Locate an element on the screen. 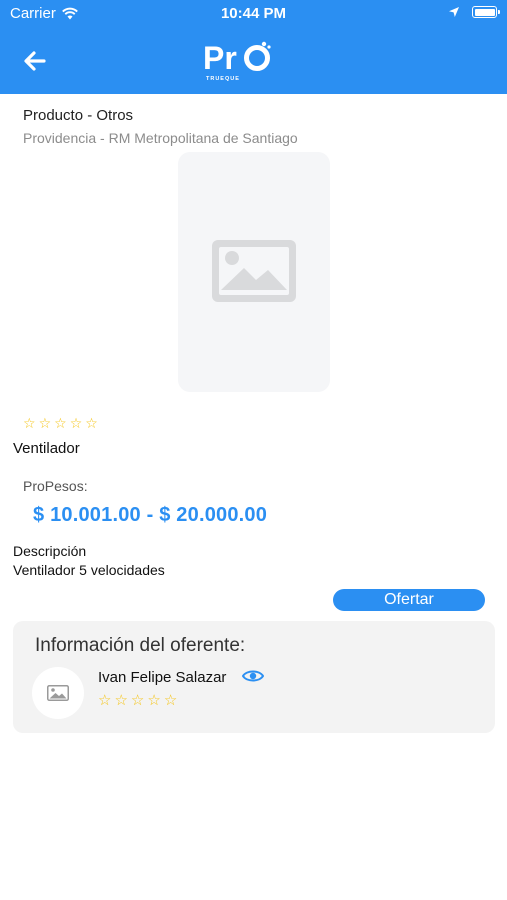  price-label: ProPesos: is located at coordinates (55, 486).